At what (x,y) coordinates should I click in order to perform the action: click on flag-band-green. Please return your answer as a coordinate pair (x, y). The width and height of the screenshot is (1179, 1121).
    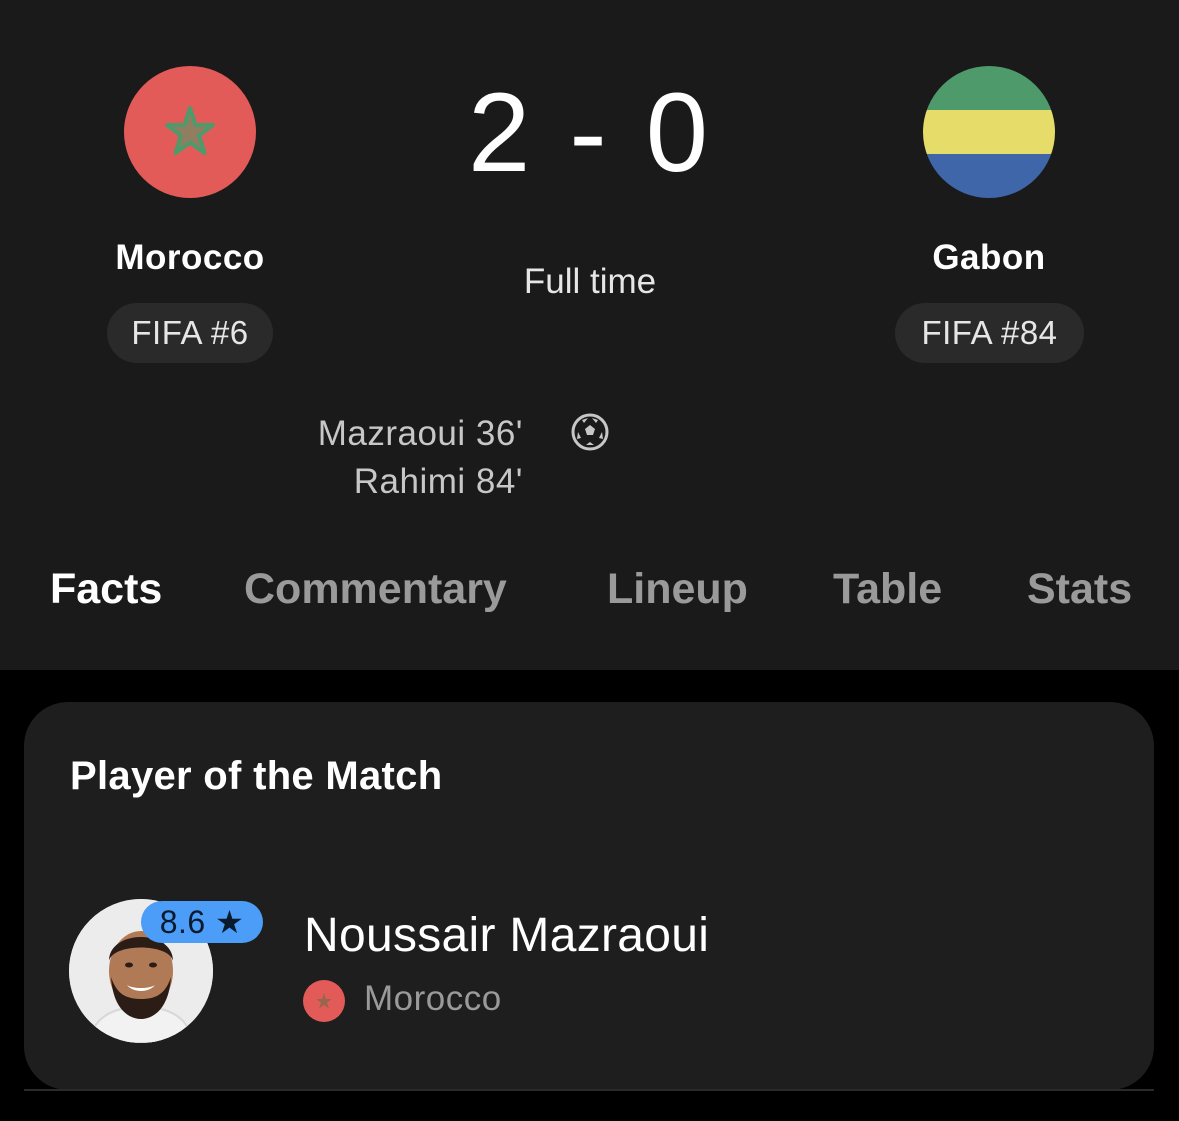
    Looking at the image, I should click on (989, 88).